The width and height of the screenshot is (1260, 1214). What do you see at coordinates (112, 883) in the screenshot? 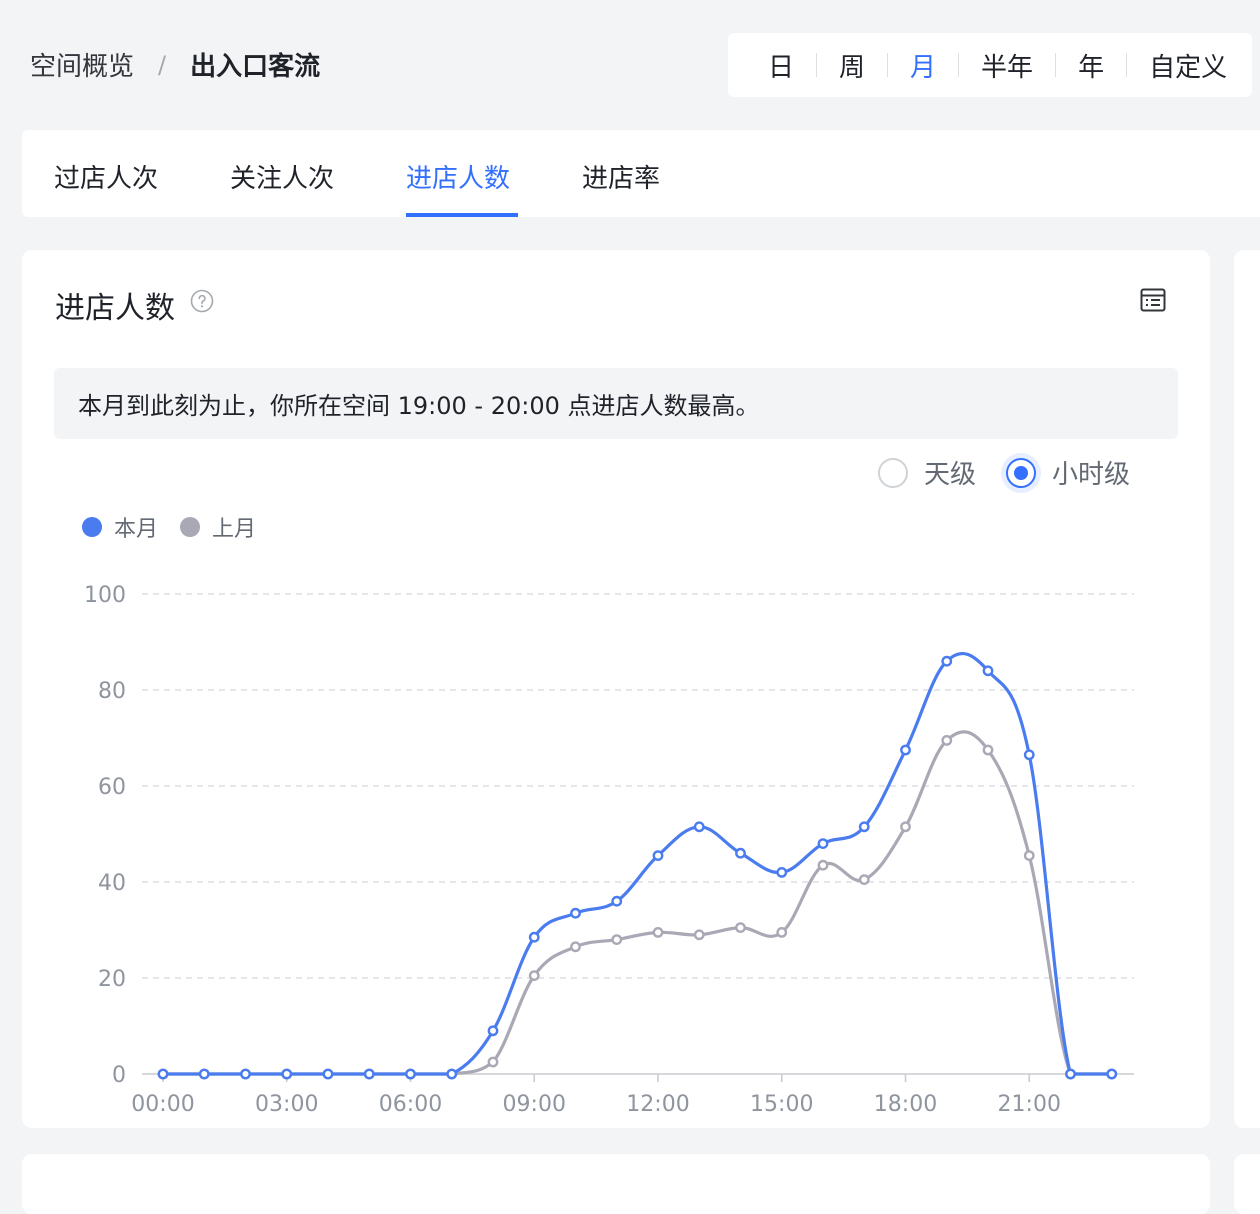
I see `y-tick-label: 40` at bounding box center [112, 883].